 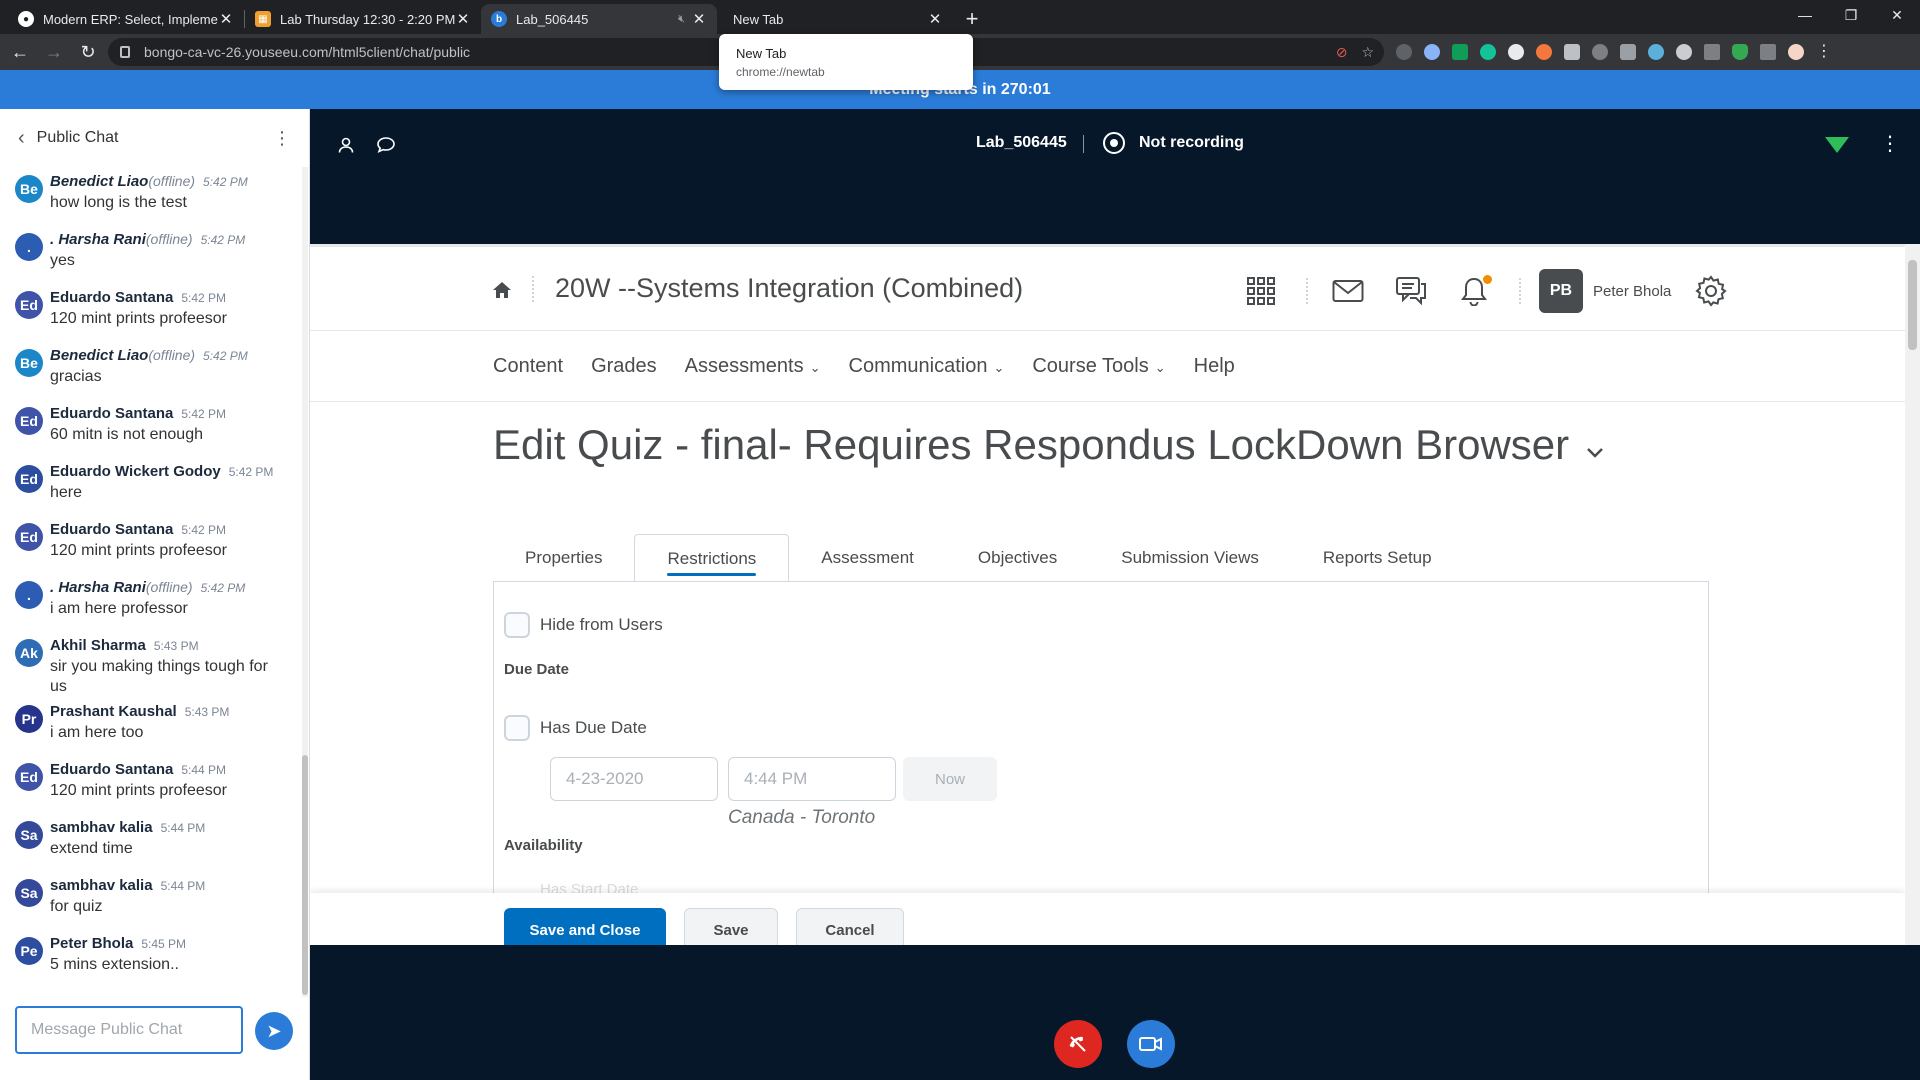 I want to click on connection-status-icon, so click(x=1837, y=145).